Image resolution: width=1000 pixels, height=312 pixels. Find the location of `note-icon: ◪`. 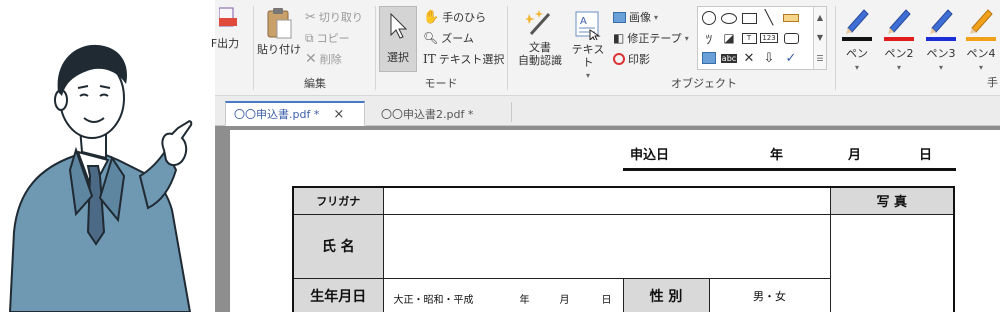

note-icon: ◪ is located at coordinates (729, 38).